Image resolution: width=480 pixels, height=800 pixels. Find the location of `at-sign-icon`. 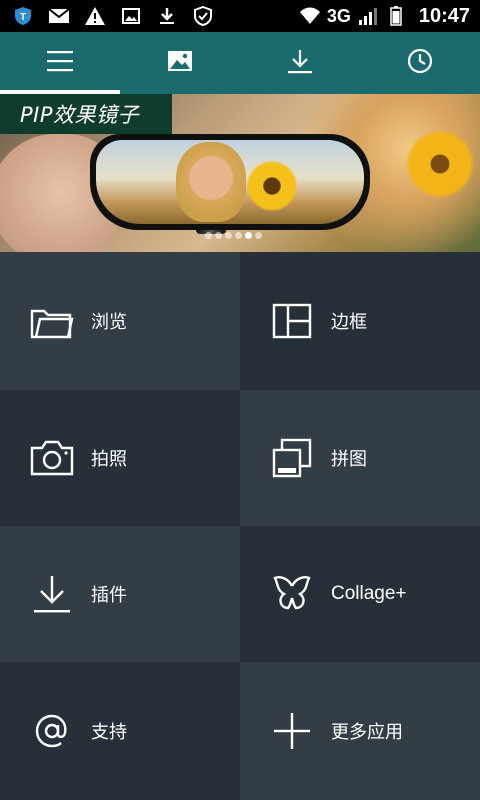

at-sign-icon is located at coordinates (52, 731).